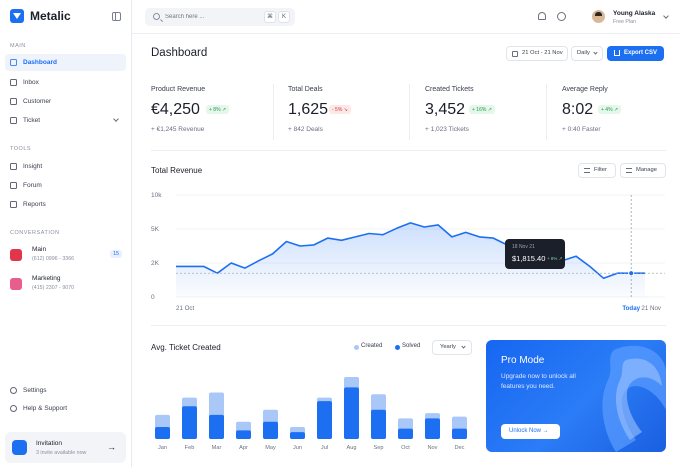 The image size is (680, 467). What do you see at coordinates (21, 149) in the screenshot?
I see `section-label-tools: TOOLS` at bounding box center [21, 149].